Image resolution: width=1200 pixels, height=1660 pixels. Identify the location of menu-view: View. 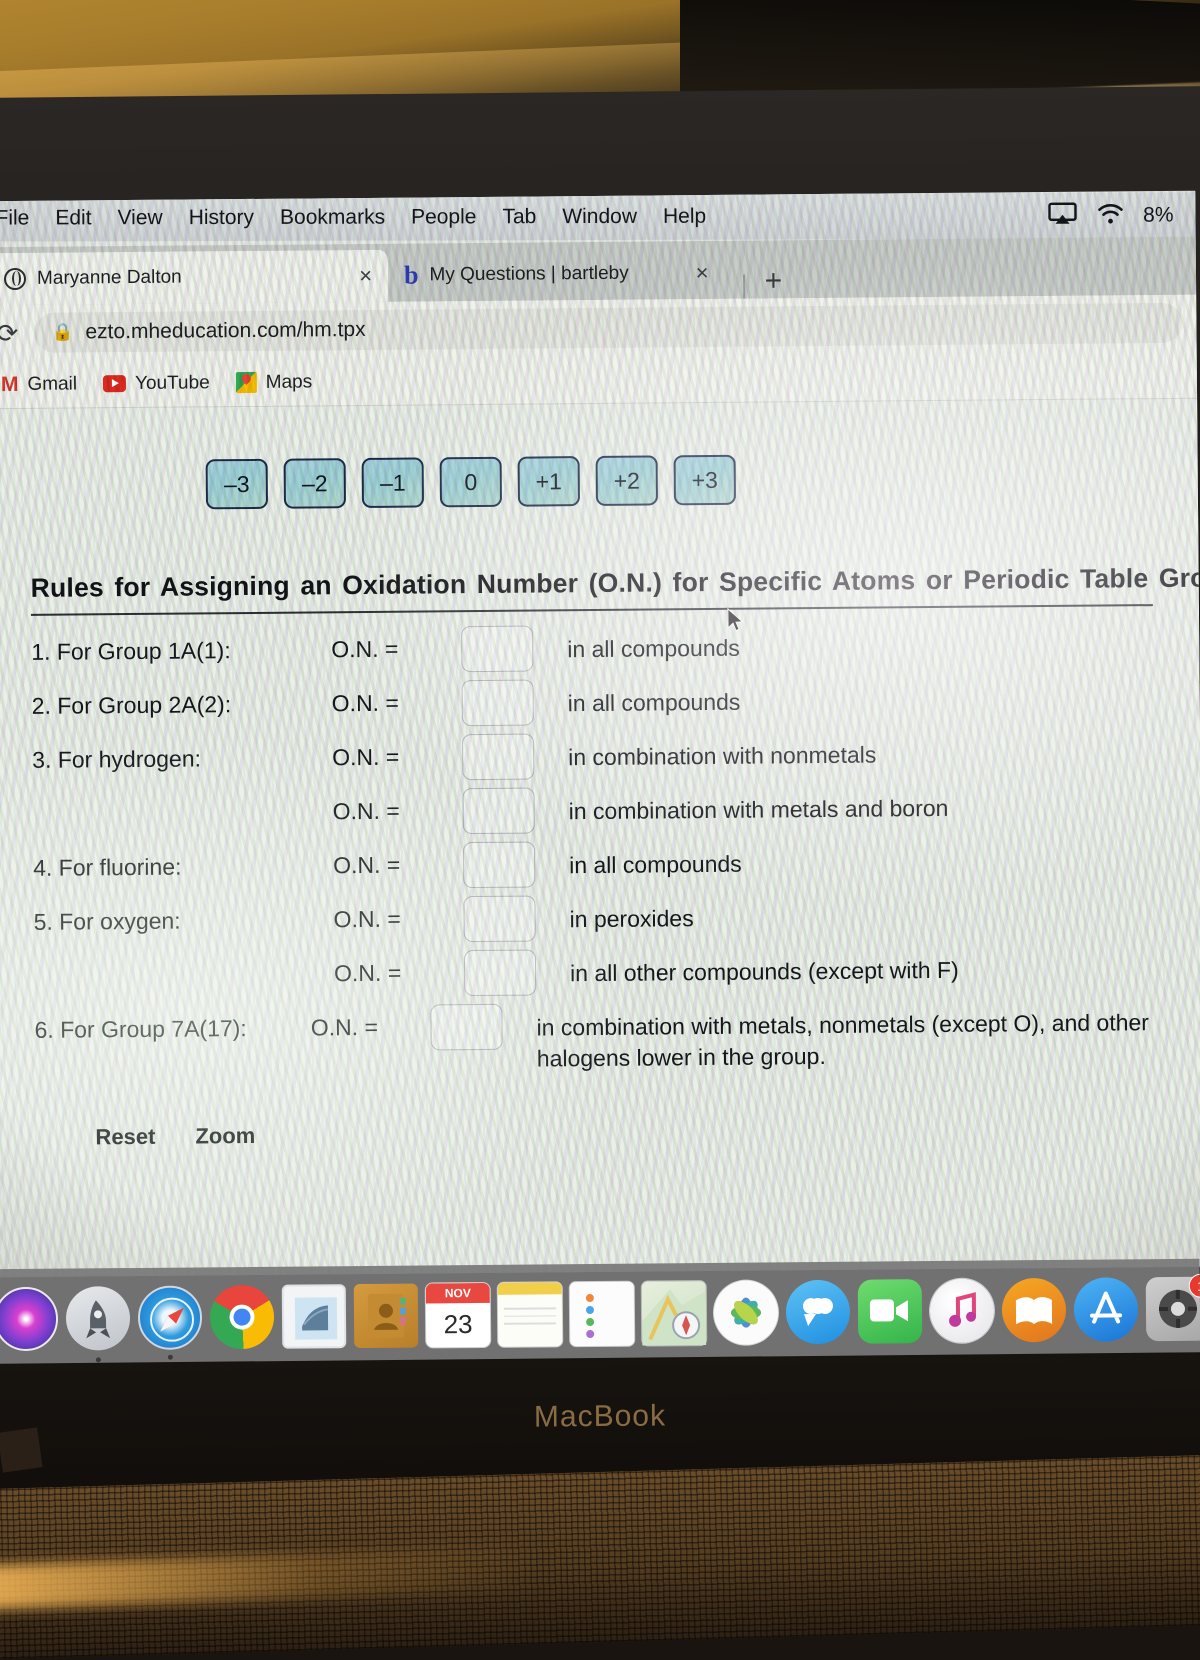
(140, 218).